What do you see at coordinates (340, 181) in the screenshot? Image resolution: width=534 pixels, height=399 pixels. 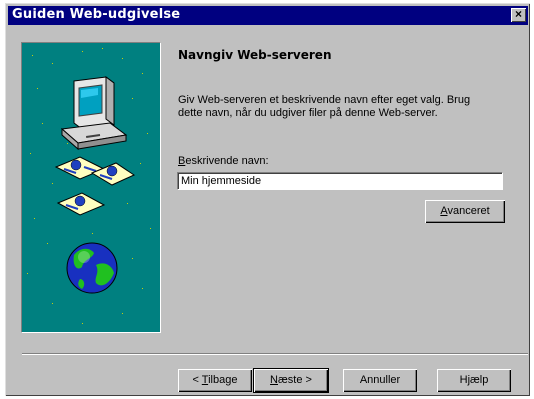 I see `server-name-input: Min hjemmeside` at bounding box center [340, 181].